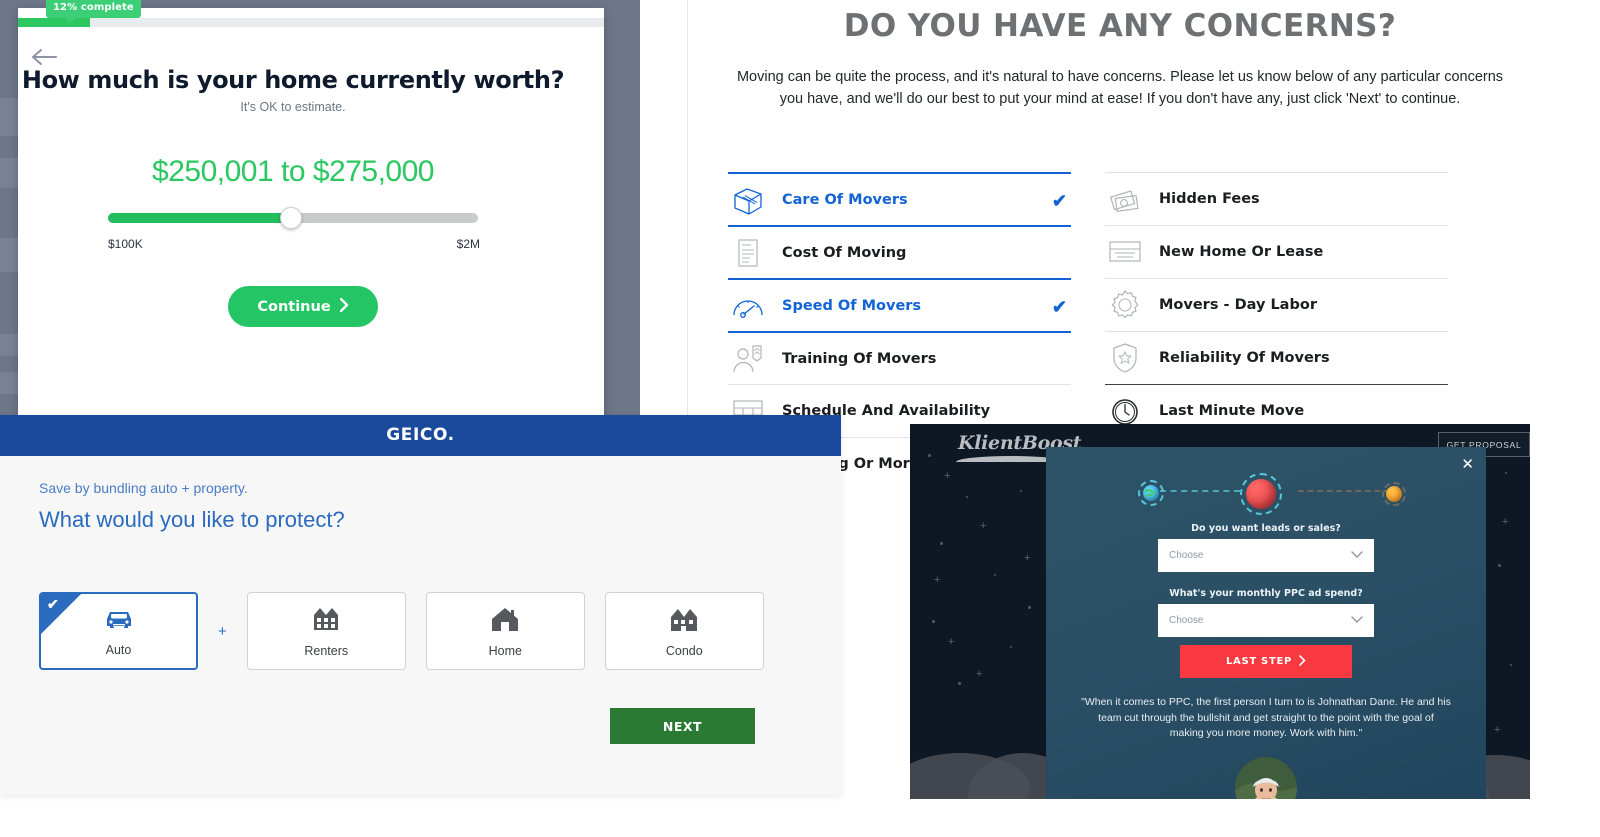 Image resolution: width=1600 pixels, height=837 pixels. What do you see at coordinates (1259, 661) in the screenshot?
I see `last-step-label: LAST STEP` at bounding box center [1259, 661].